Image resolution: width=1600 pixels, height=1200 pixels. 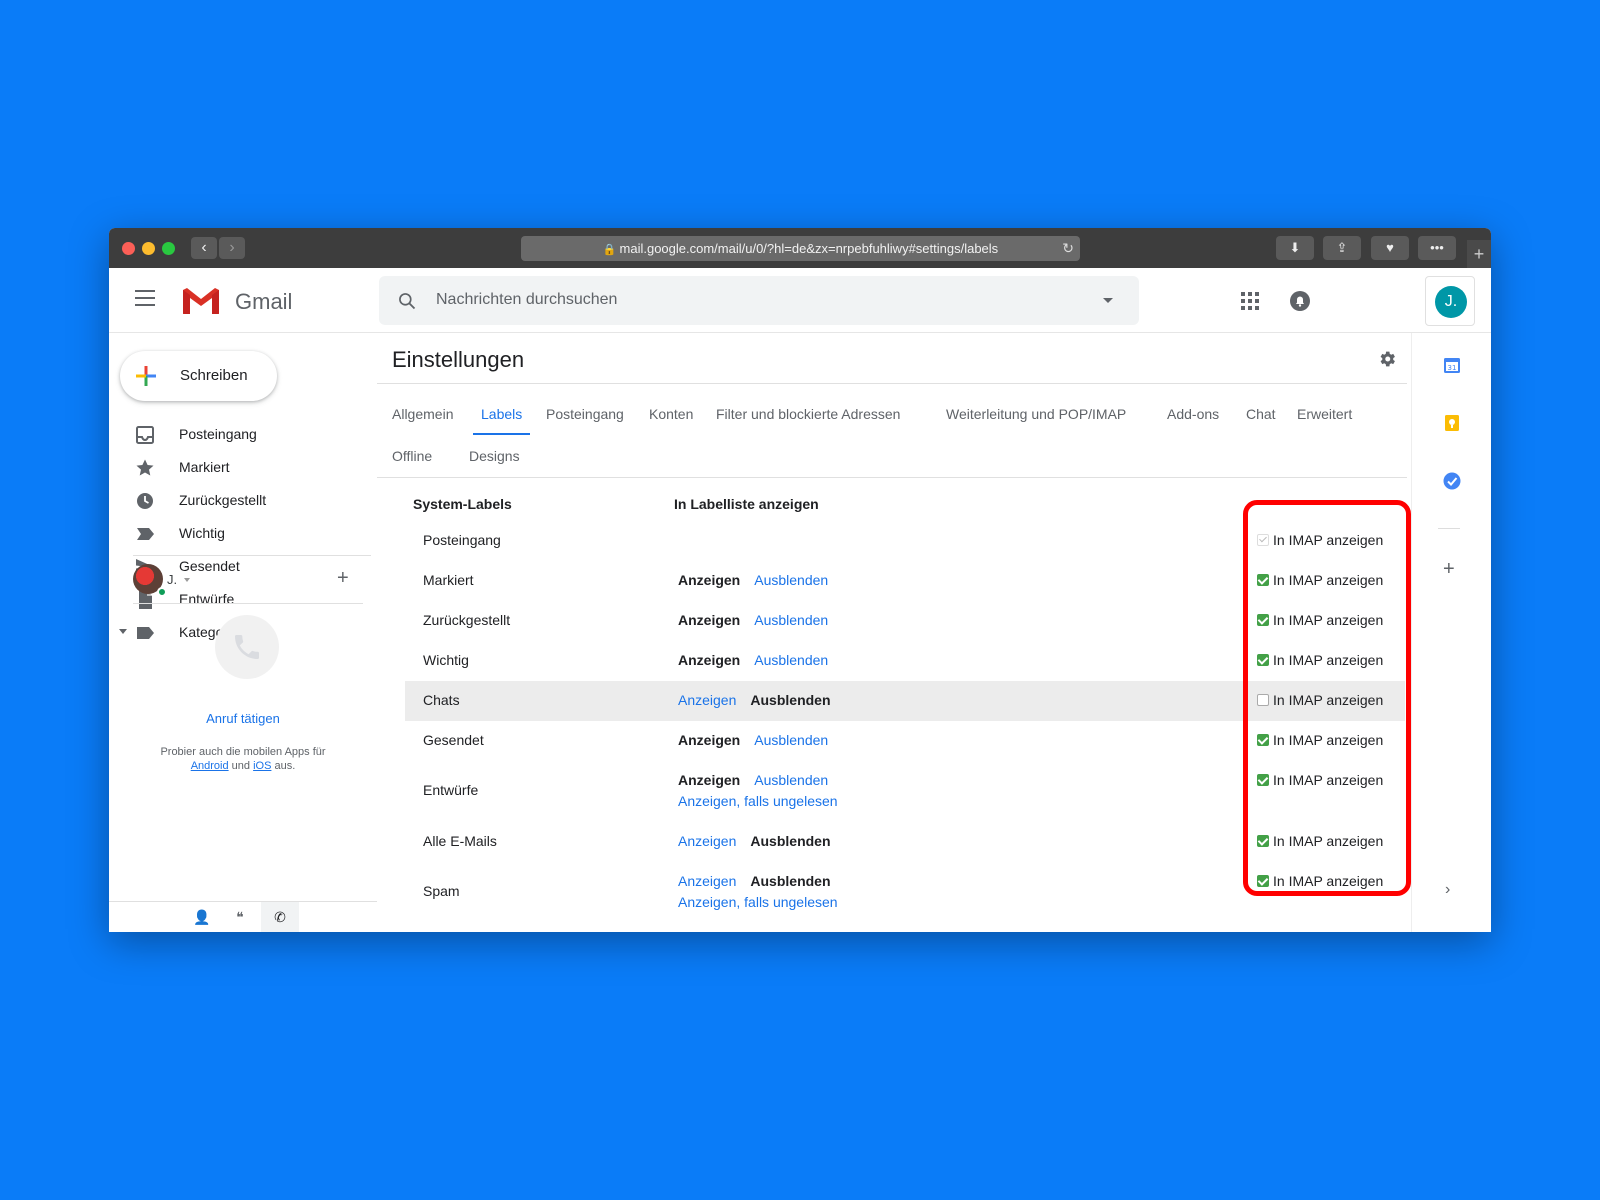 I want to click on label-name: Chats, so click(x=441, y=700).